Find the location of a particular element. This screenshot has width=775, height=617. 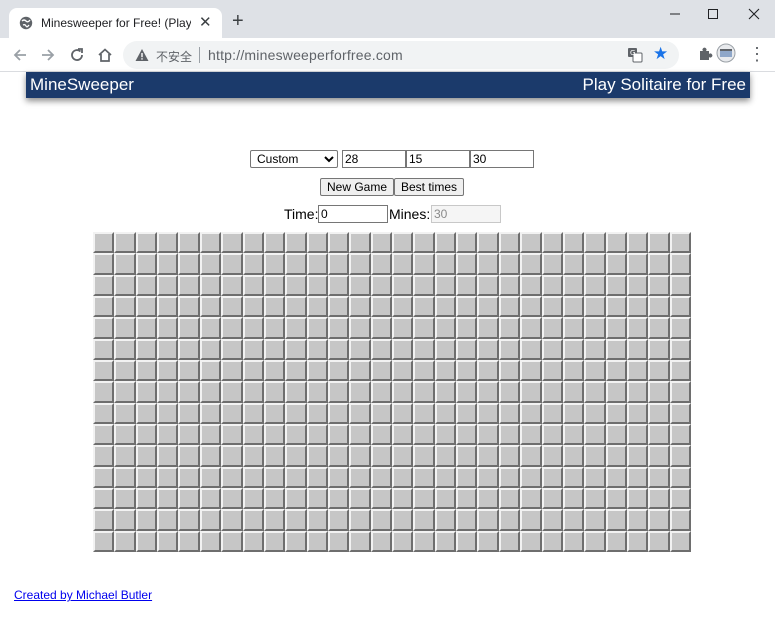

new-game-button: New Game is located at coordinates (357, 187).